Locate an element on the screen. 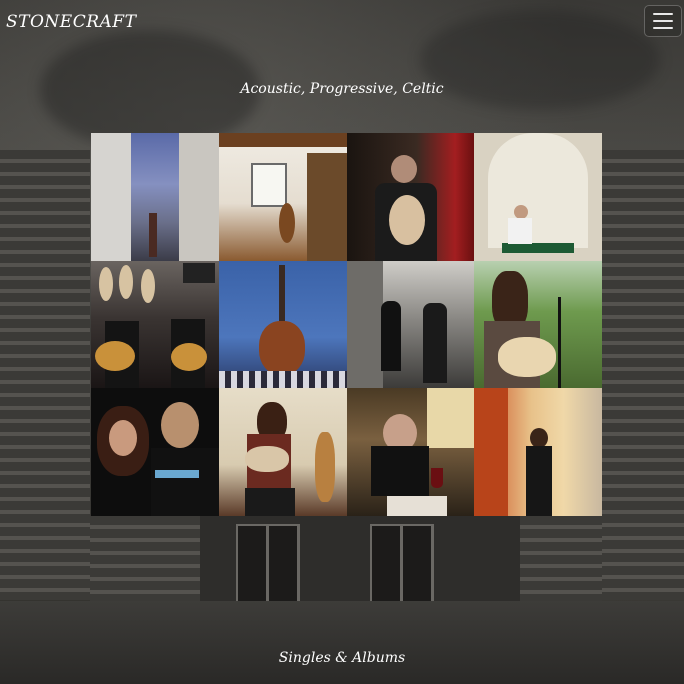 This screenshot has width=684, height=684. bottom-right-shutter is located at coordinates (561, 558).